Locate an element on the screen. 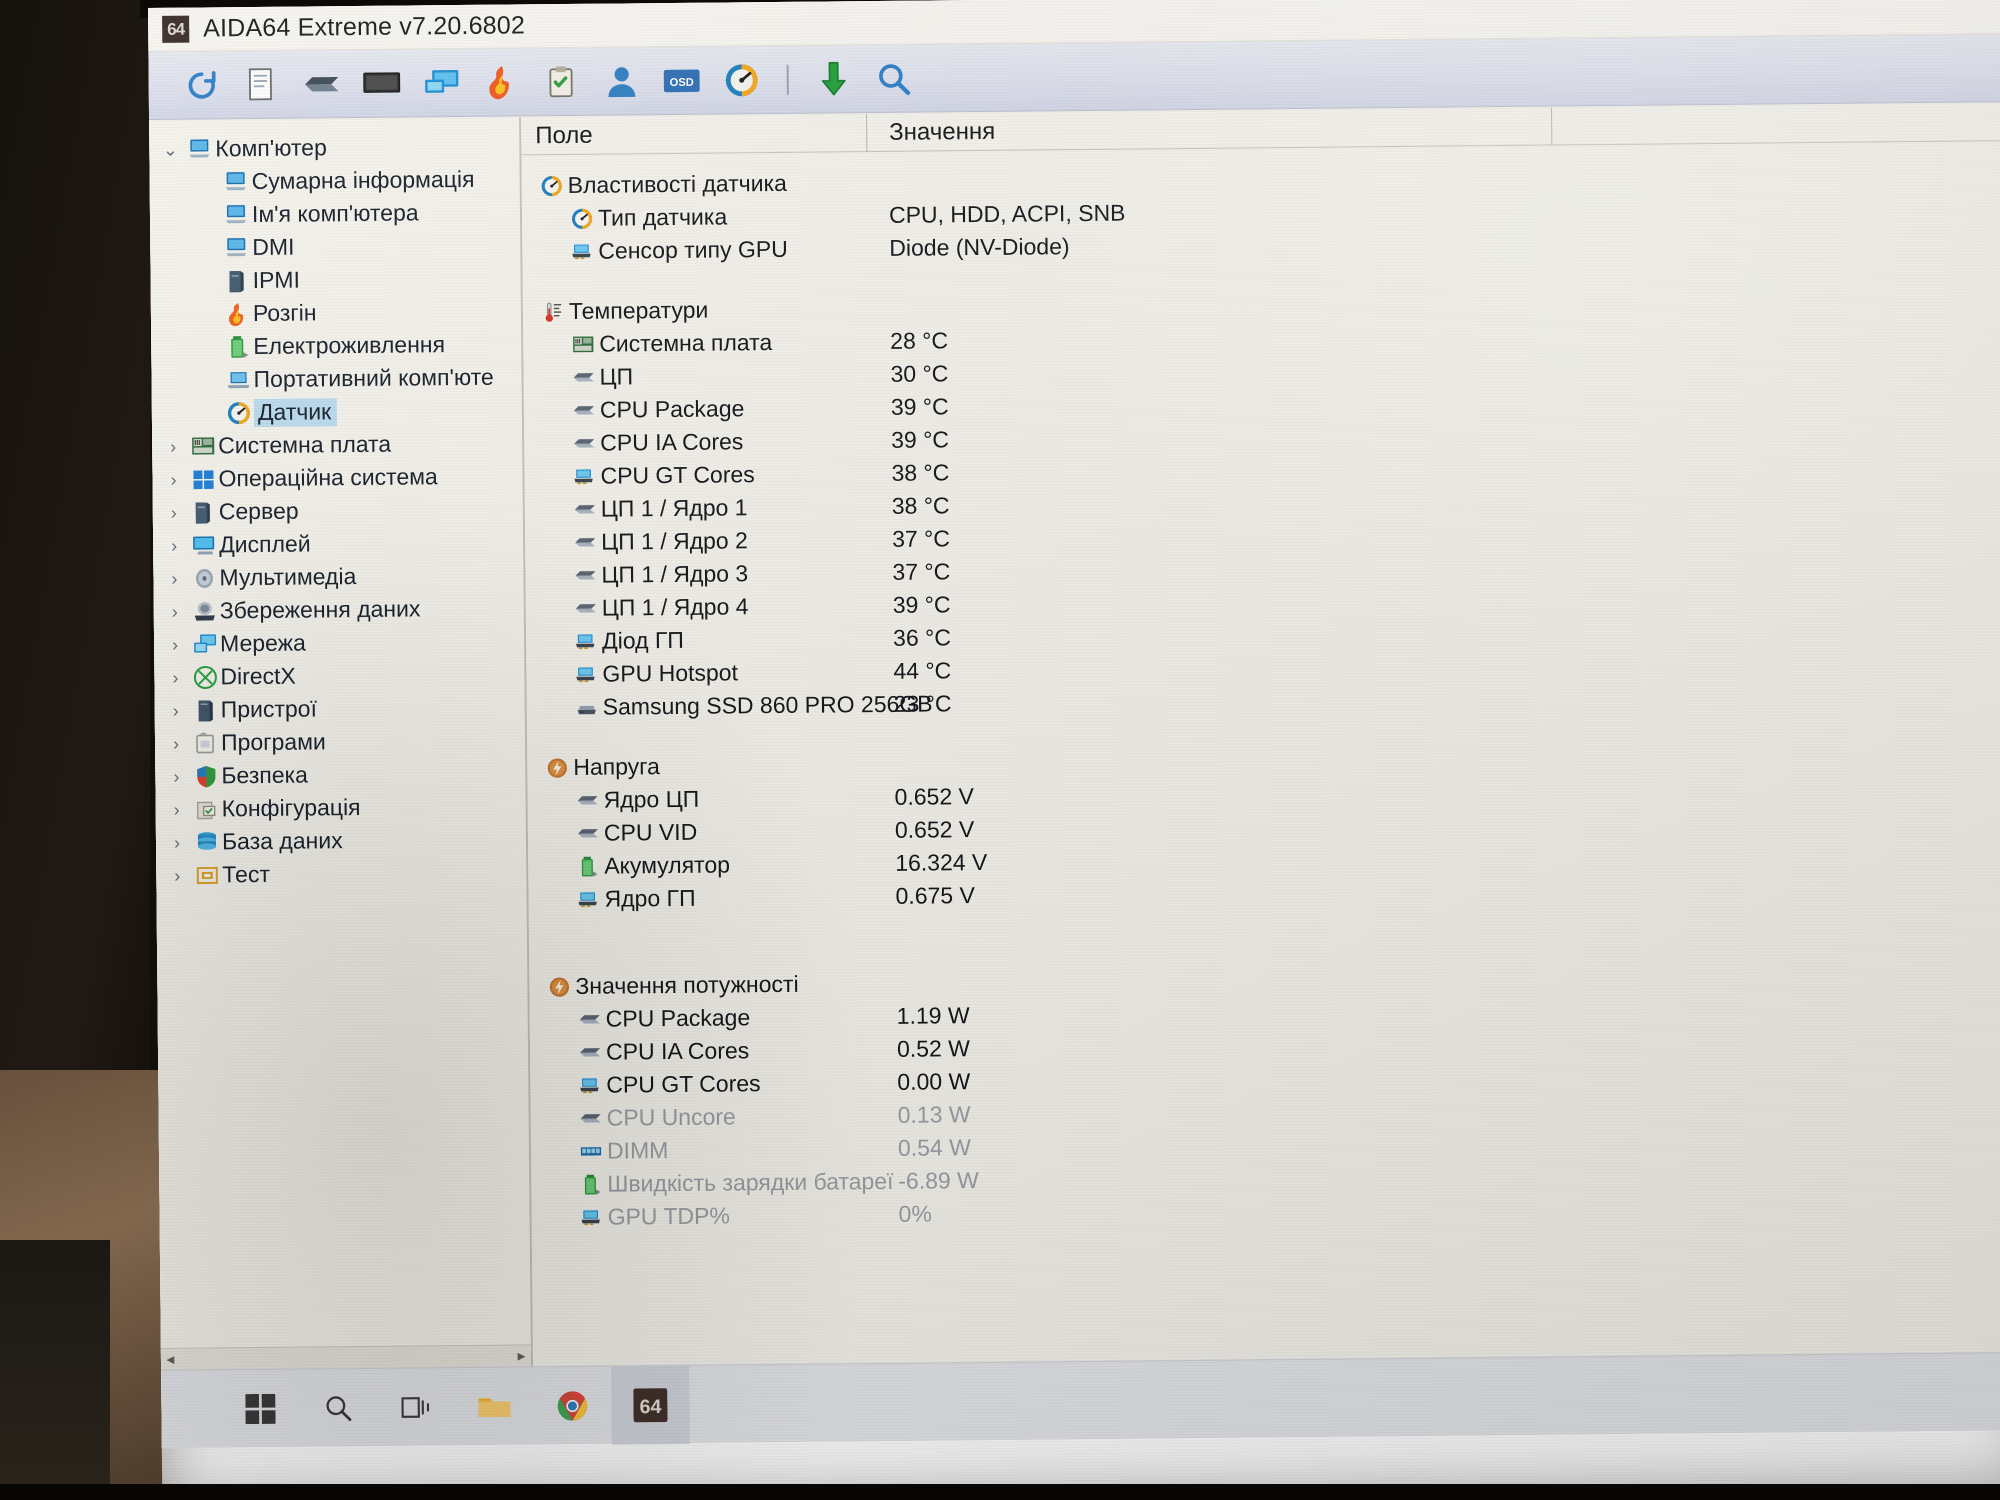 This screenshot has height=1500, width=2000. file-explorer-icon is located at coordinates (494, 1406).